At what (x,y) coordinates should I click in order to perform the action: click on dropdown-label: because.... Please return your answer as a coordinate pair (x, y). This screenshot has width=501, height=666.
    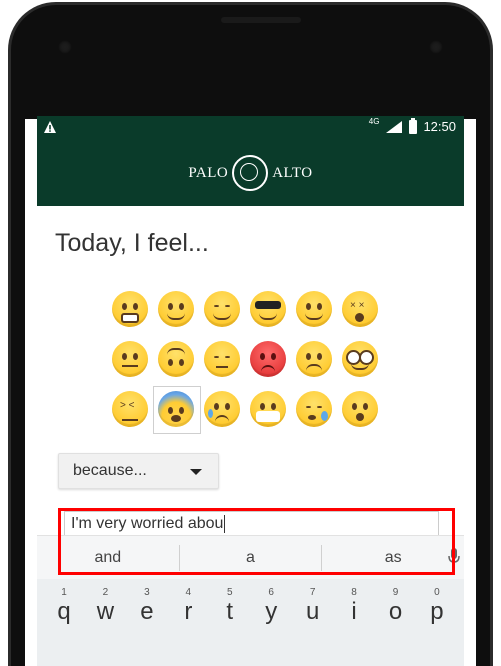
    Looking at the image, I should click on (110, 470).